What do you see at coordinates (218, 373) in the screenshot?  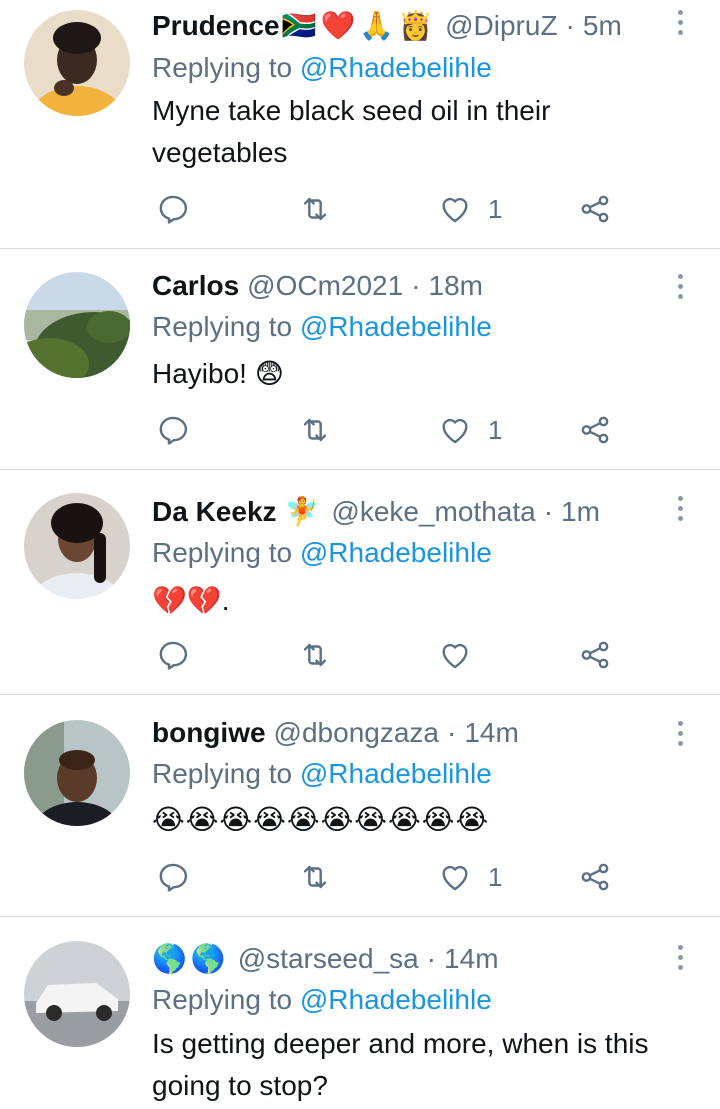 I see `tweet-text: Hayibo! 😨` at bounding box center [218, 373].